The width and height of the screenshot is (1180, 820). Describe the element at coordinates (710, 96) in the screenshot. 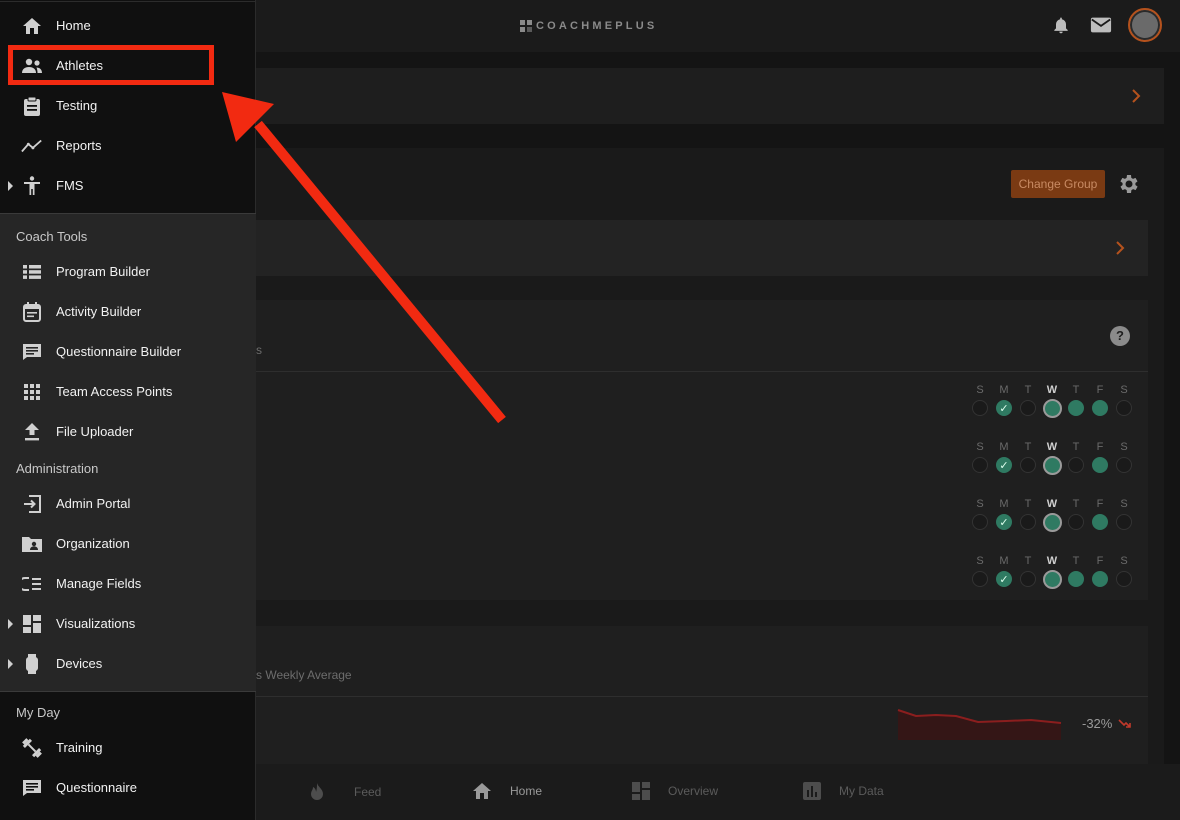

I see `summary-card` at that location.